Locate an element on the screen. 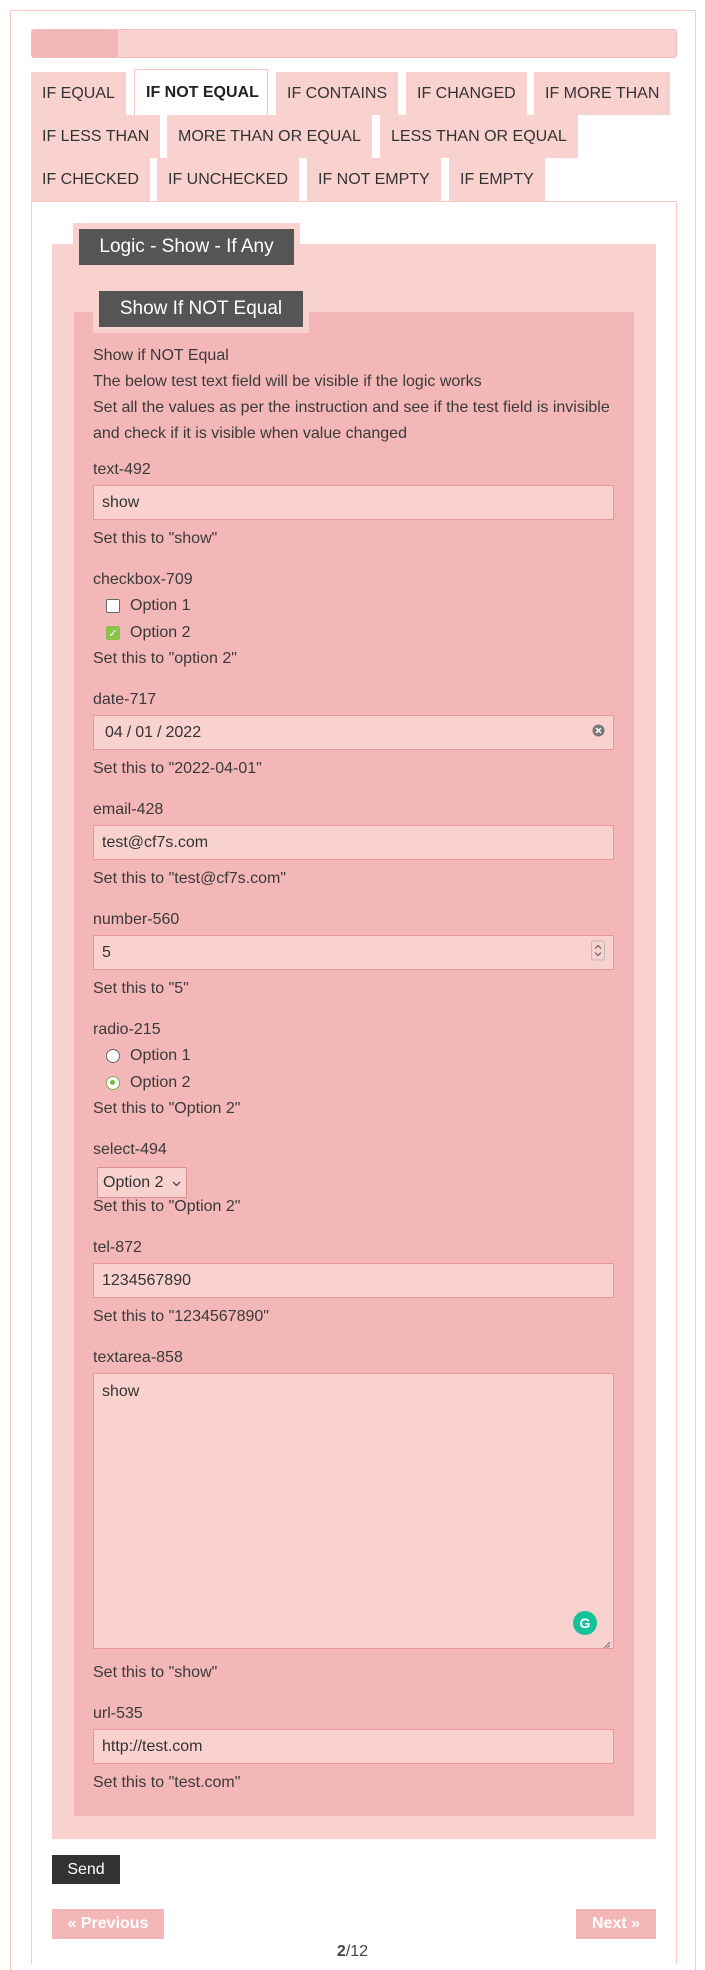  textarea-field-label: textarea-858 is located at coordinates (138, 1357).